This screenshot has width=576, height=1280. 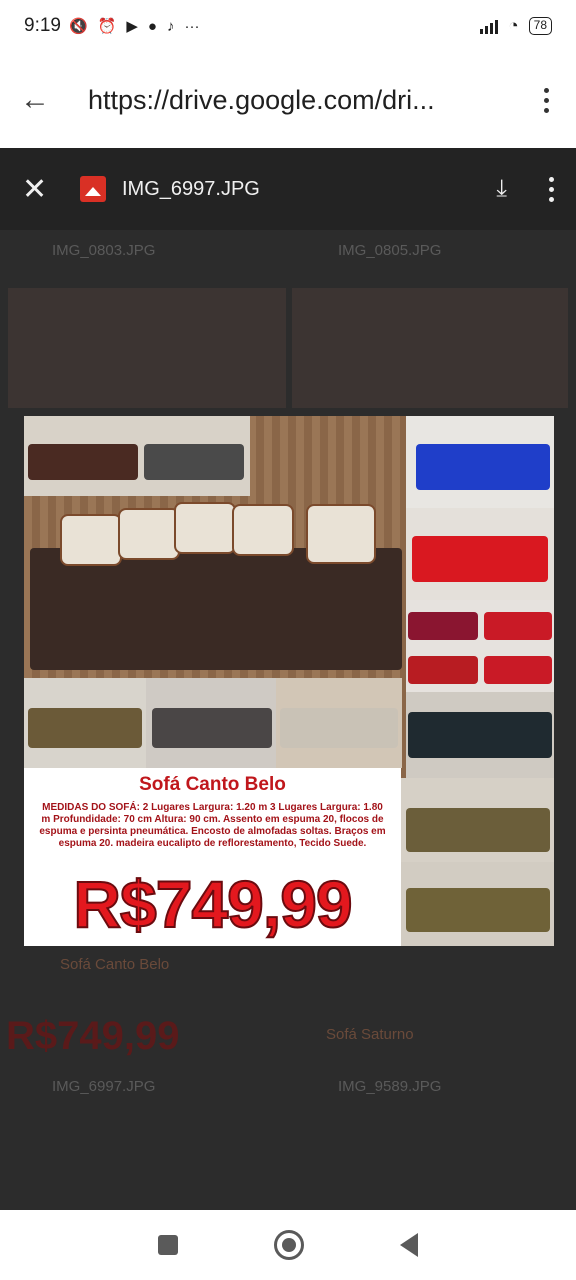 What do you see at coordinates (480, 738) in the screenshot?
I see `thumb-black-sofa` at bounding box center [480, 738].